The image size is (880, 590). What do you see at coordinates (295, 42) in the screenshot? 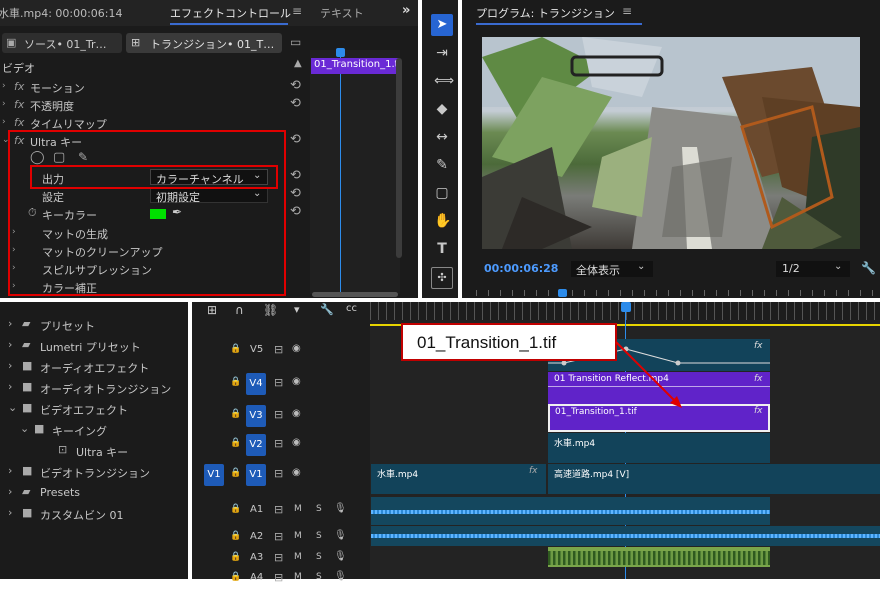
I see `panel-layout-icon: ▭` at bounding box center [295, 42].